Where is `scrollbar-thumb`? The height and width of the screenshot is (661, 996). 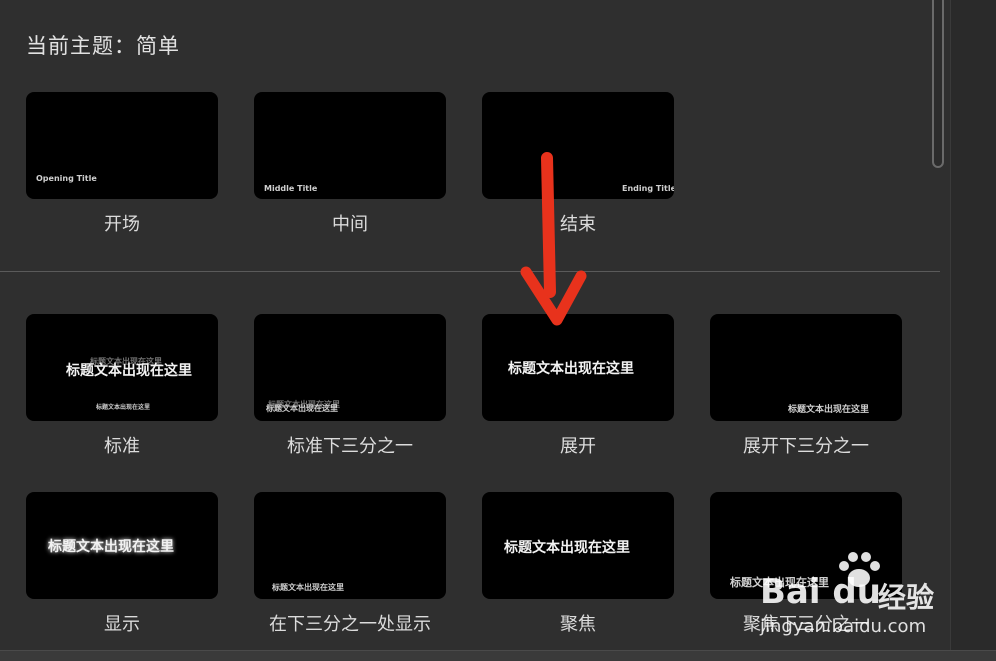 scrollbar-thumb is located at coordinates (938, 84).